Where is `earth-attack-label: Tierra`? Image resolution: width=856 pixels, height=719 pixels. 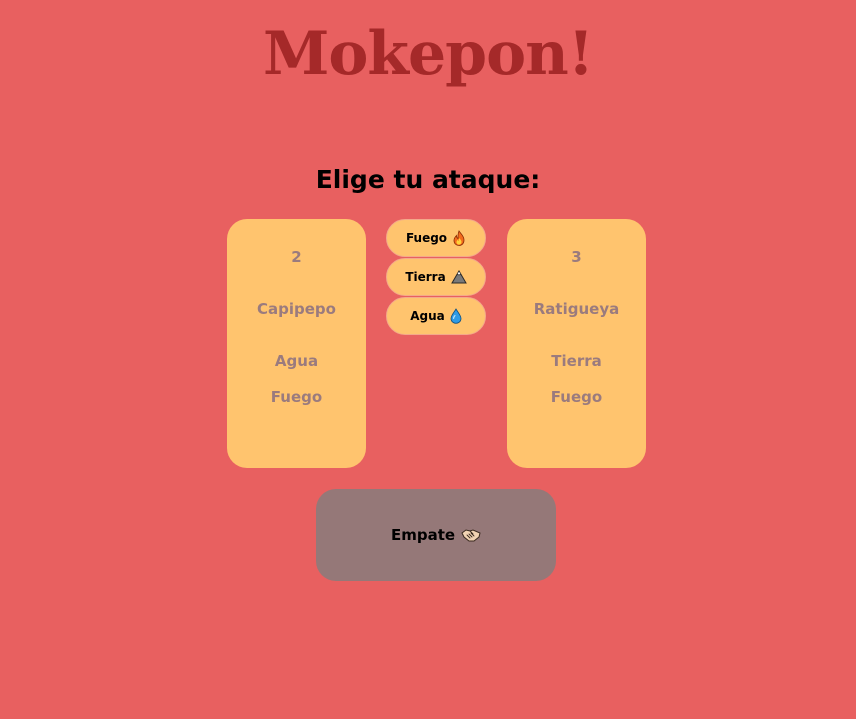 earth-attack-label: Tierra is located at coordinates (425, 277).